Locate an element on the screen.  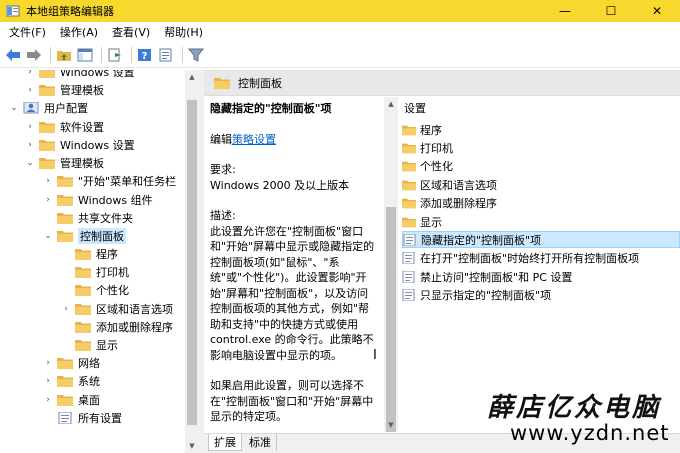
description-label: 描述: is located at coordinates (223, 215).